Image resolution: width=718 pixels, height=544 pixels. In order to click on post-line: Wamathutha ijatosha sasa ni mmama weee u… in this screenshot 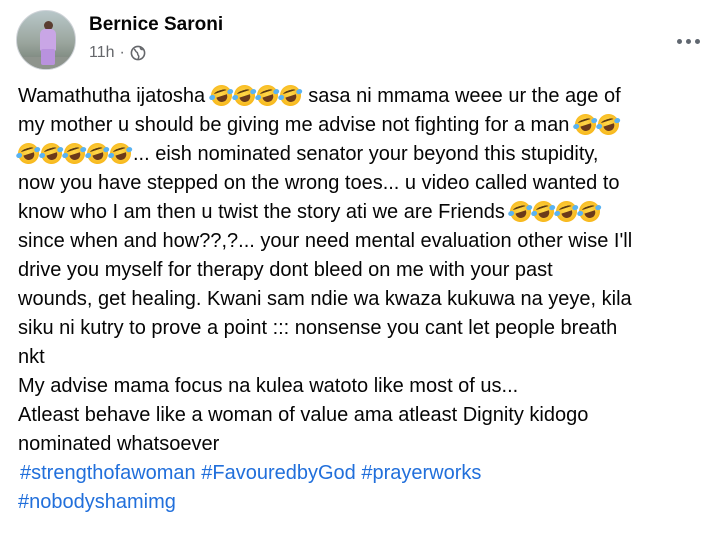, I will do `click(363, 96)`.